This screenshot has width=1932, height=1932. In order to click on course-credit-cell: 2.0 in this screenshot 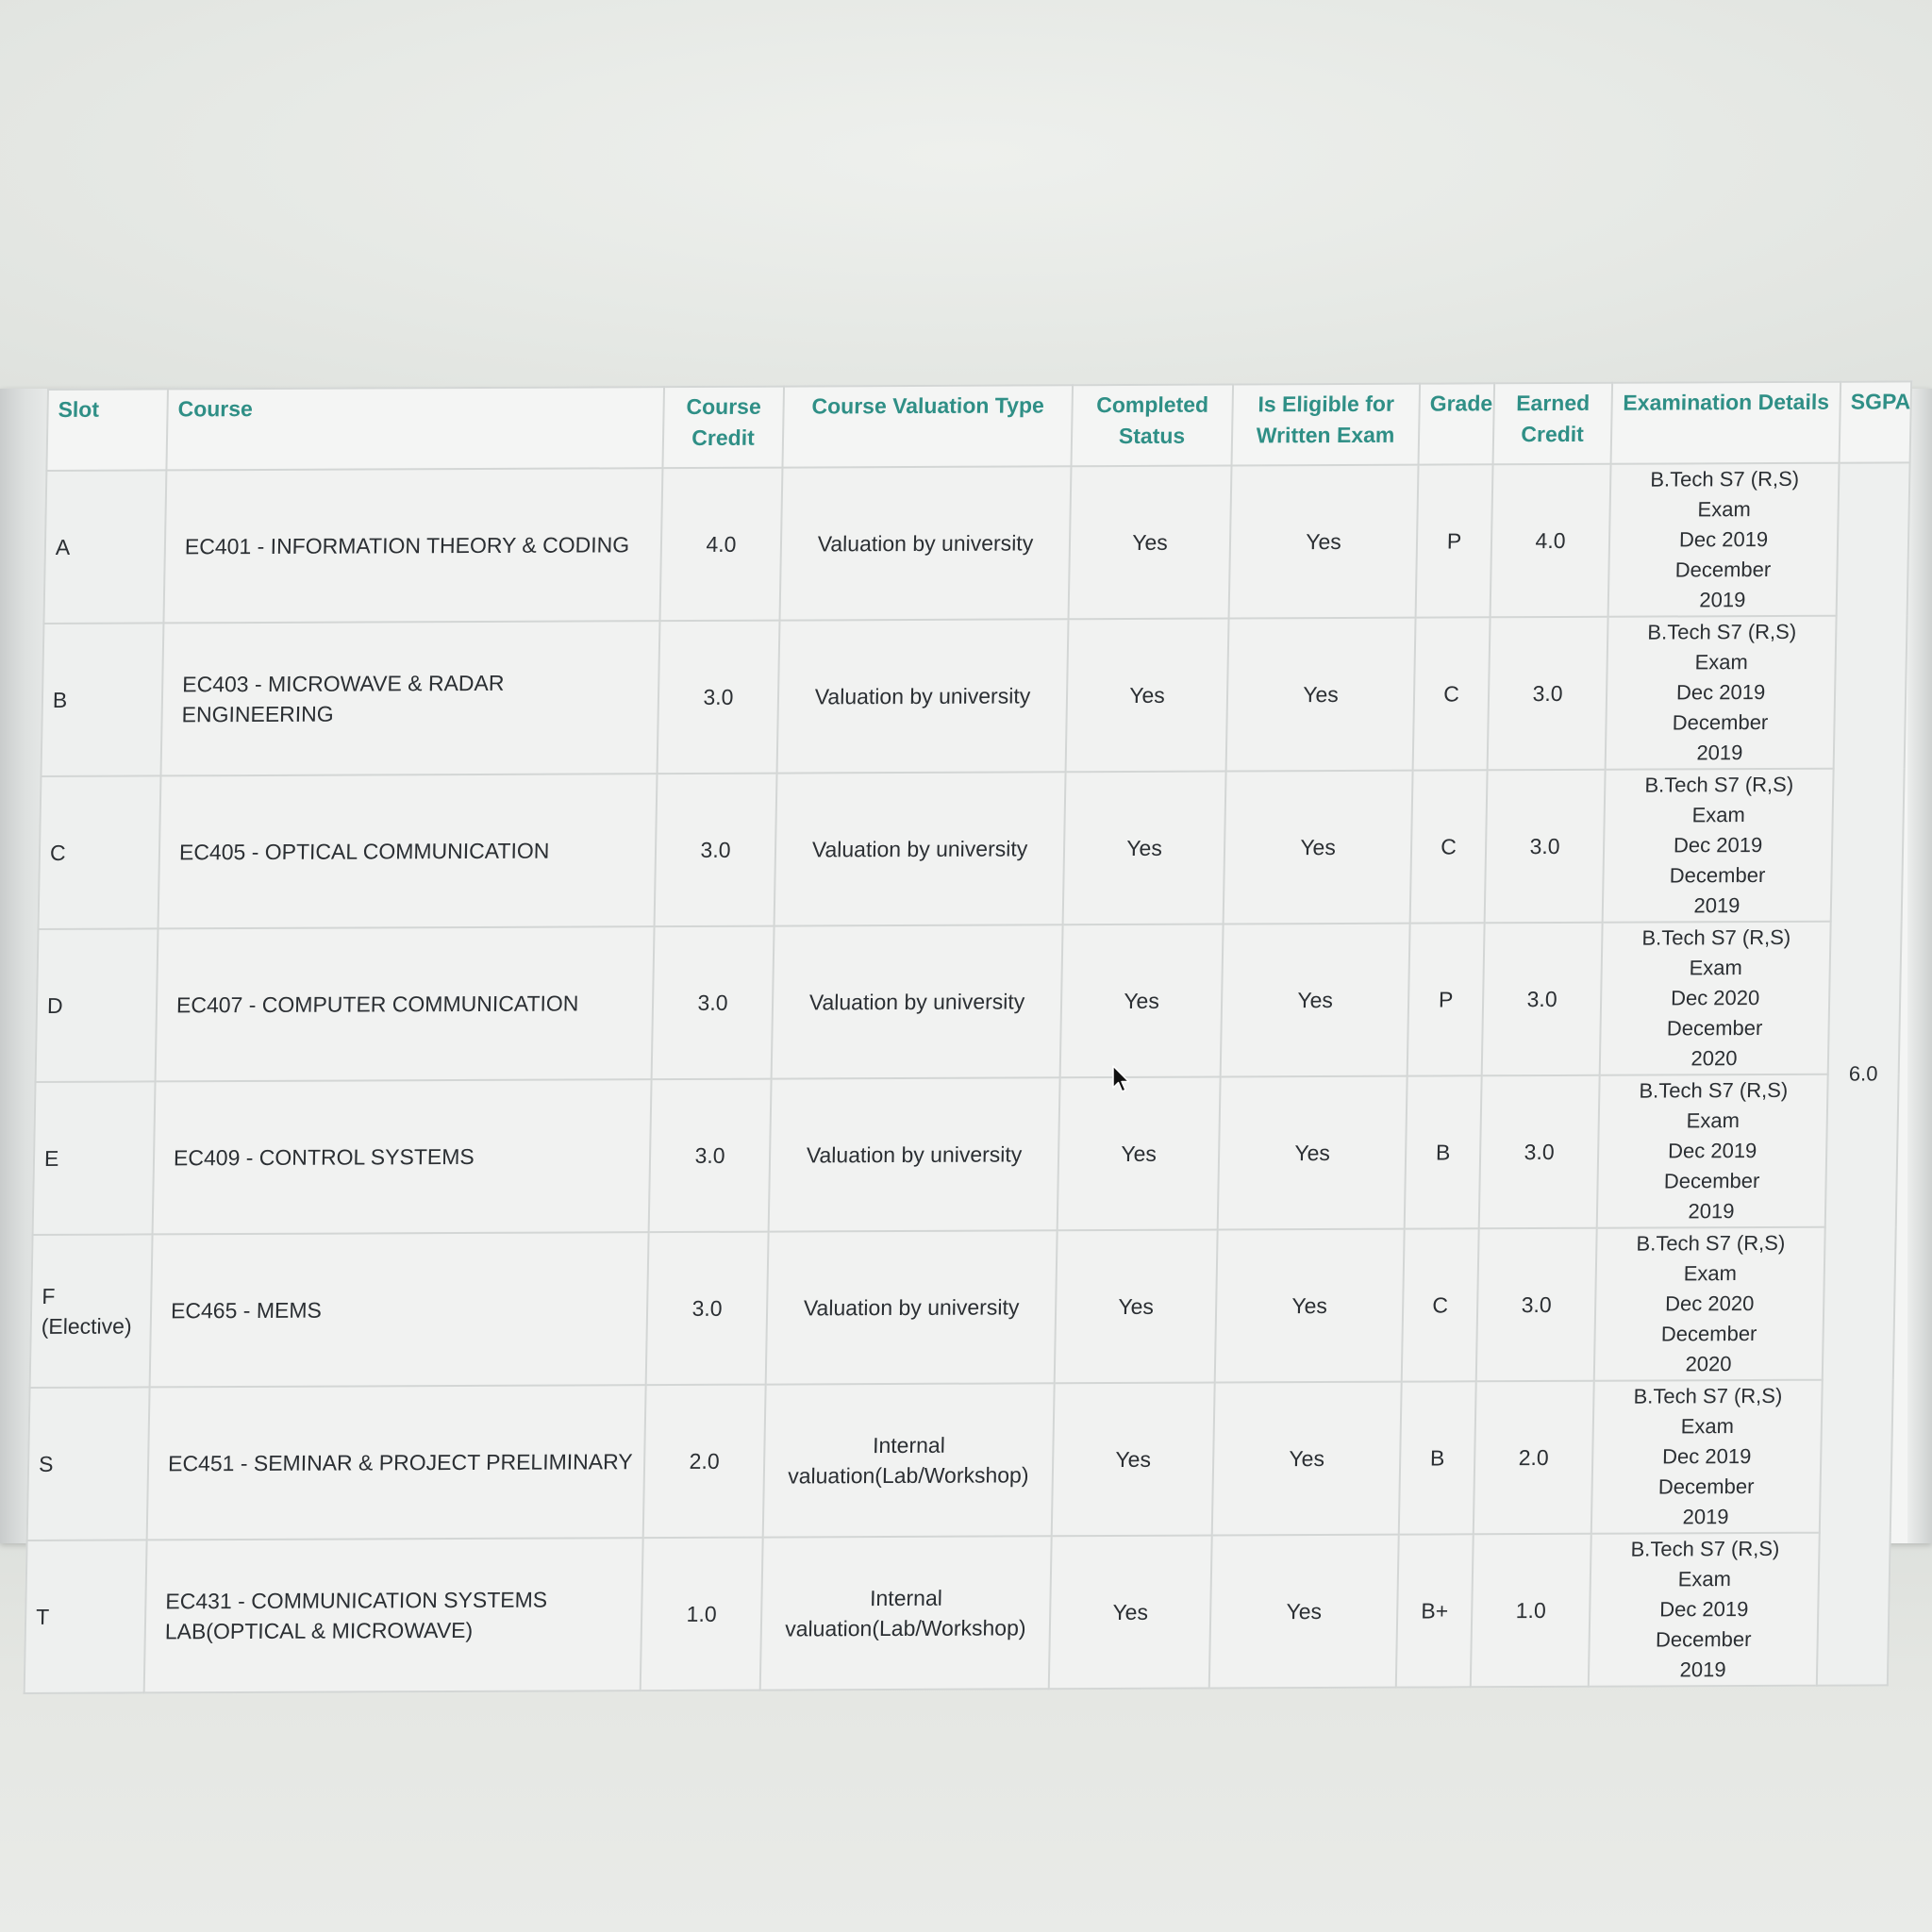, I will do `click(704, 1461)`.